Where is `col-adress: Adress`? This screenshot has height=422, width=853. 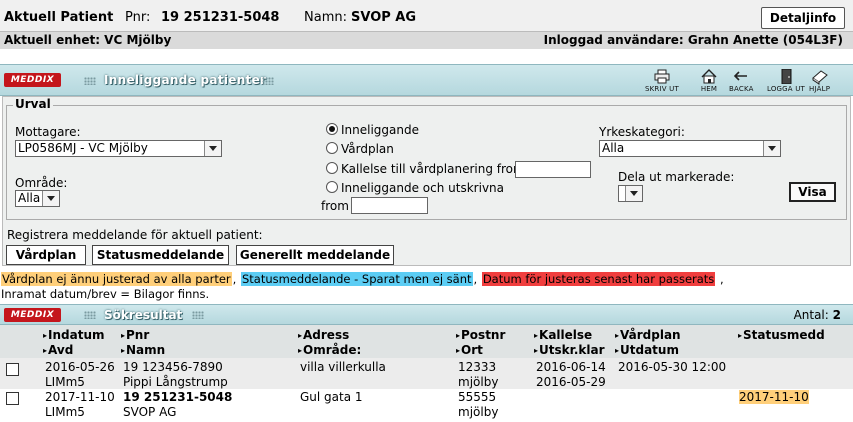
col-adress: Adress is located at coordinates (323, 335).